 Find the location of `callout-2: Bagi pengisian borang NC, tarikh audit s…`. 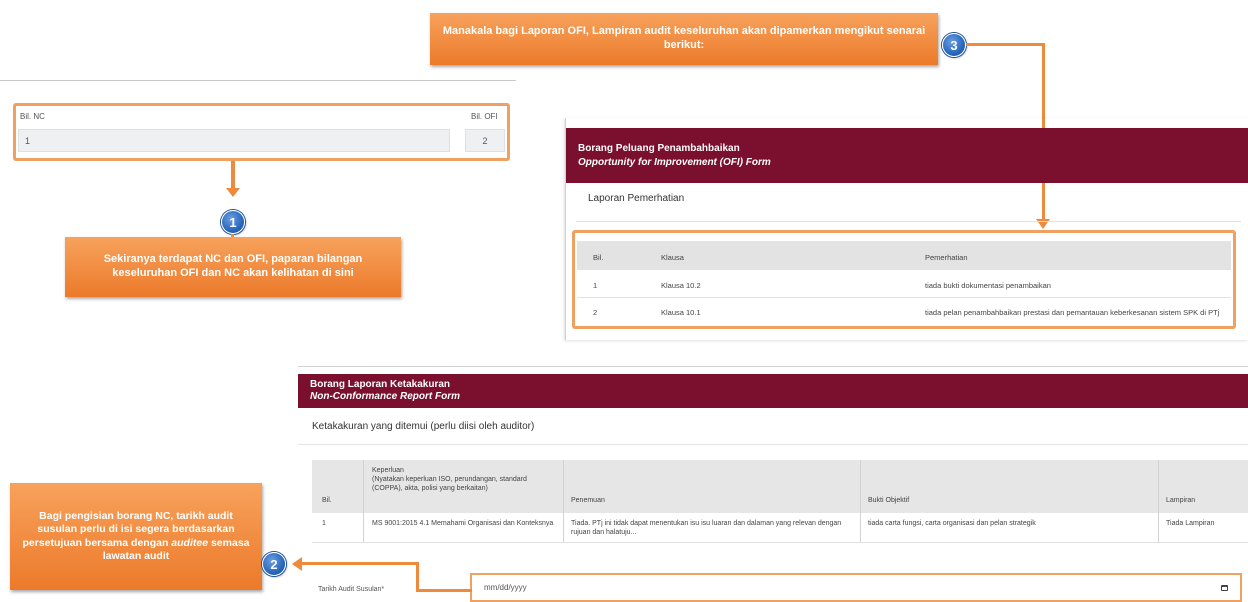

callout-2: Bagi pengisian borang NC, tarikh audit s… is located at coordinates (136, 536).